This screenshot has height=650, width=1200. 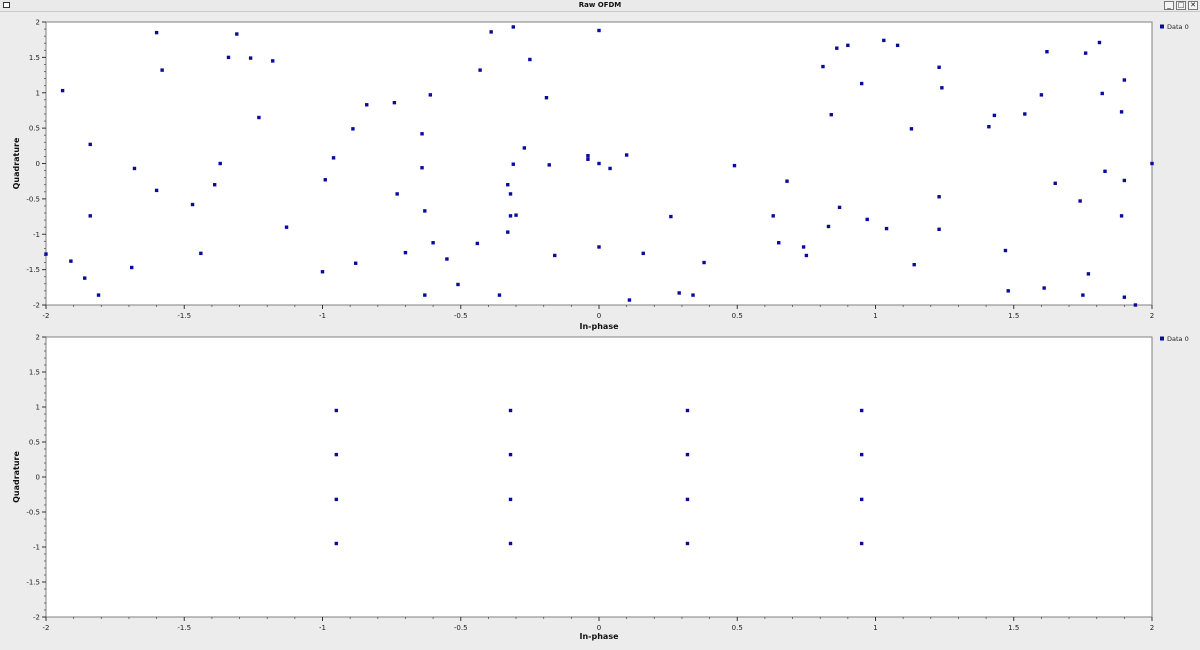 What do you see at coordinates (33, 513) in the screenshot?
I see `y-tick-label: -0.5` at bounding box center [33, 513].